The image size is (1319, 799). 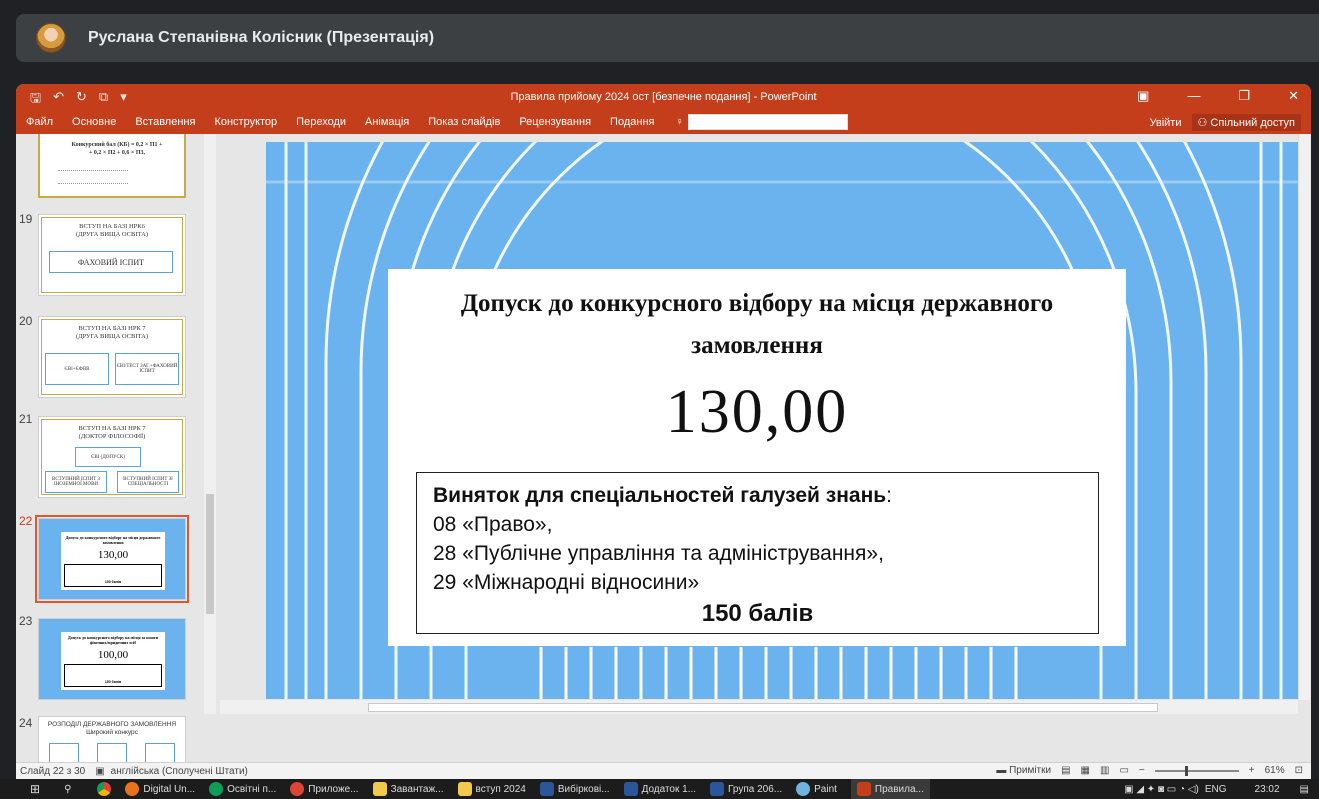 What do you see at coordinates (1252, 770) in the screenshot?
I see `zoom-in-icon: +` at bounding box center [1252, 770].